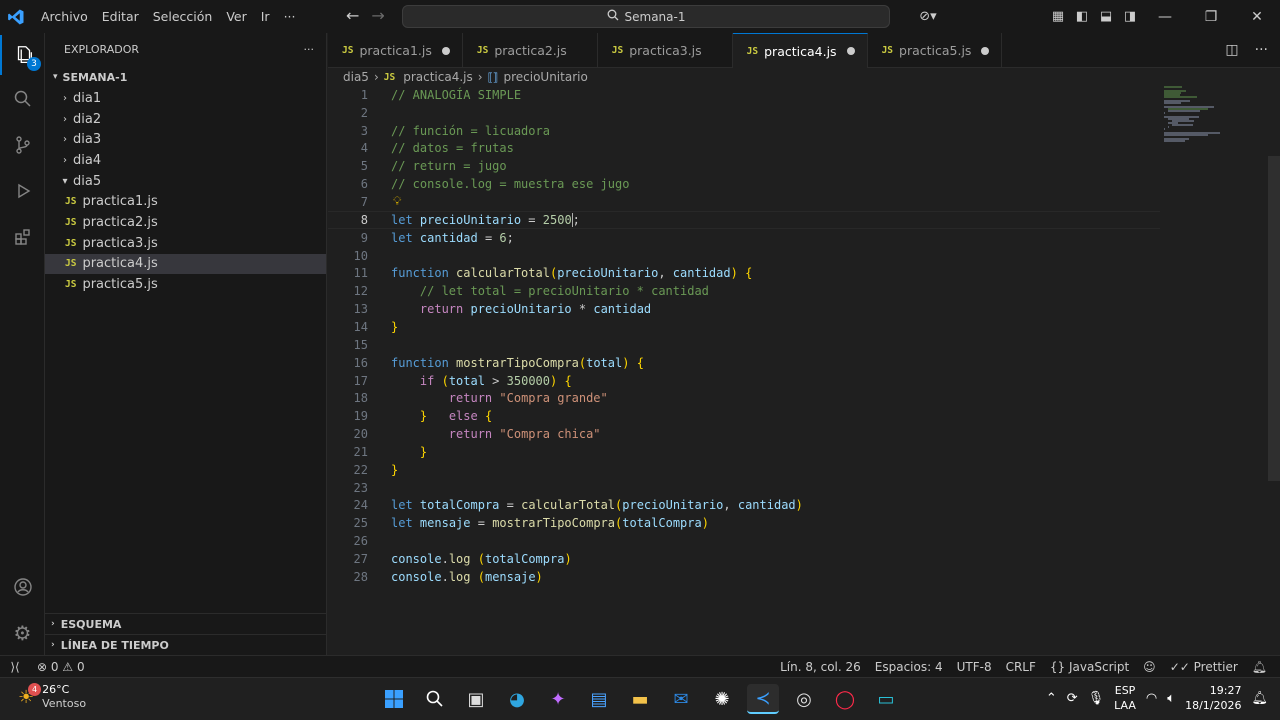 Image resolution: width=1280 pixels, height=720 pixels. Describe the element at coordinates (22, 237) in the screenshot. I see `extensions-icon` at that location.